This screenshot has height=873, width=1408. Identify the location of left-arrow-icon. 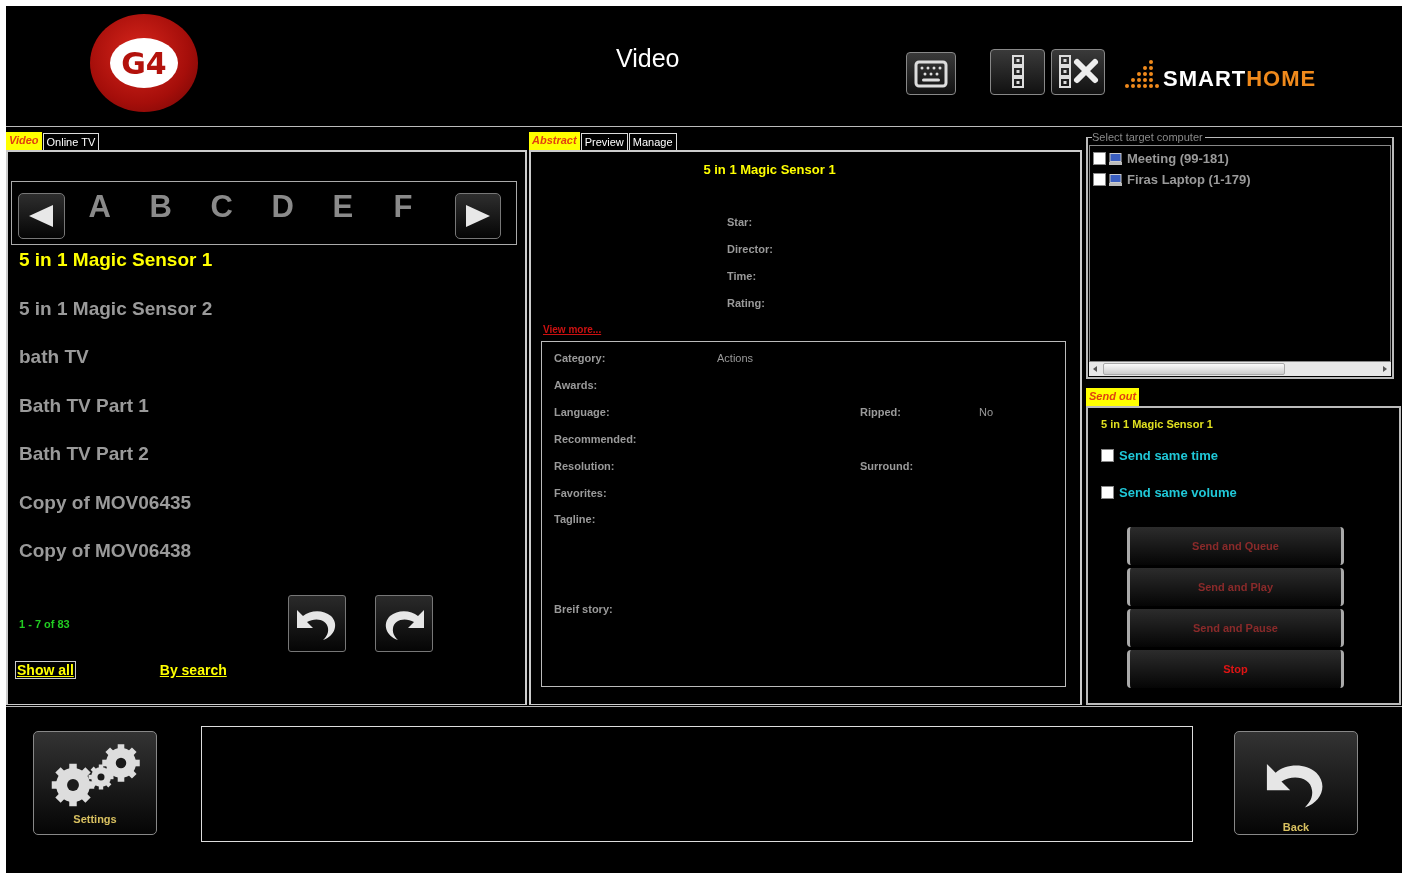
(41, 216).